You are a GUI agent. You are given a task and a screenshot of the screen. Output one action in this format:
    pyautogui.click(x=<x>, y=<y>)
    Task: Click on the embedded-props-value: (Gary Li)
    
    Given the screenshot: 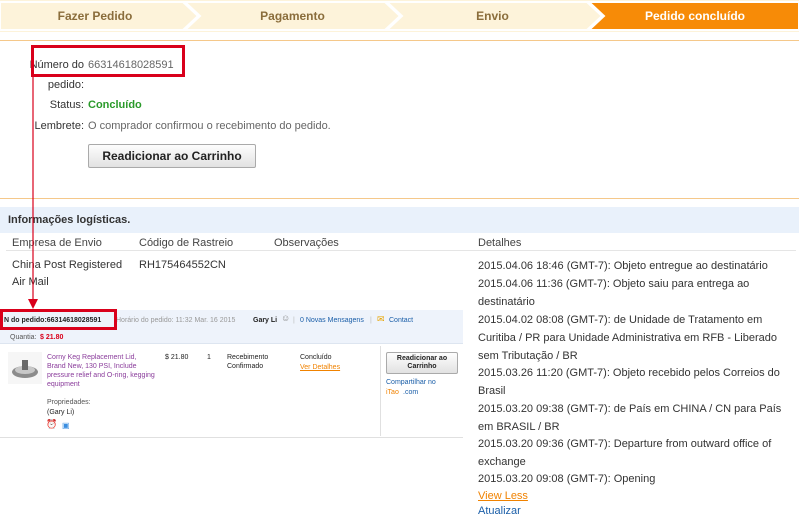 What is the action you would take?
    pyautogui.click(x=61, y=412)
    